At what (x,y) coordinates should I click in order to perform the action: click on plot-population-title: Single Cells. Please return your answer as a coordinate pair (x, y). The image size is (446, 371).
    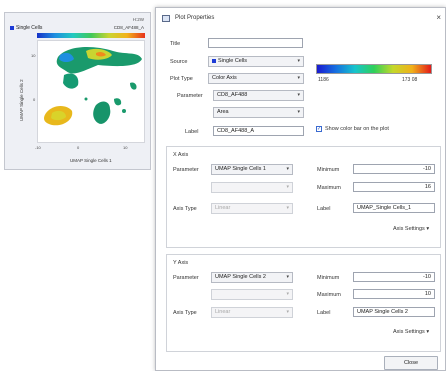
    Looking at the image, I should click on (26, 28).